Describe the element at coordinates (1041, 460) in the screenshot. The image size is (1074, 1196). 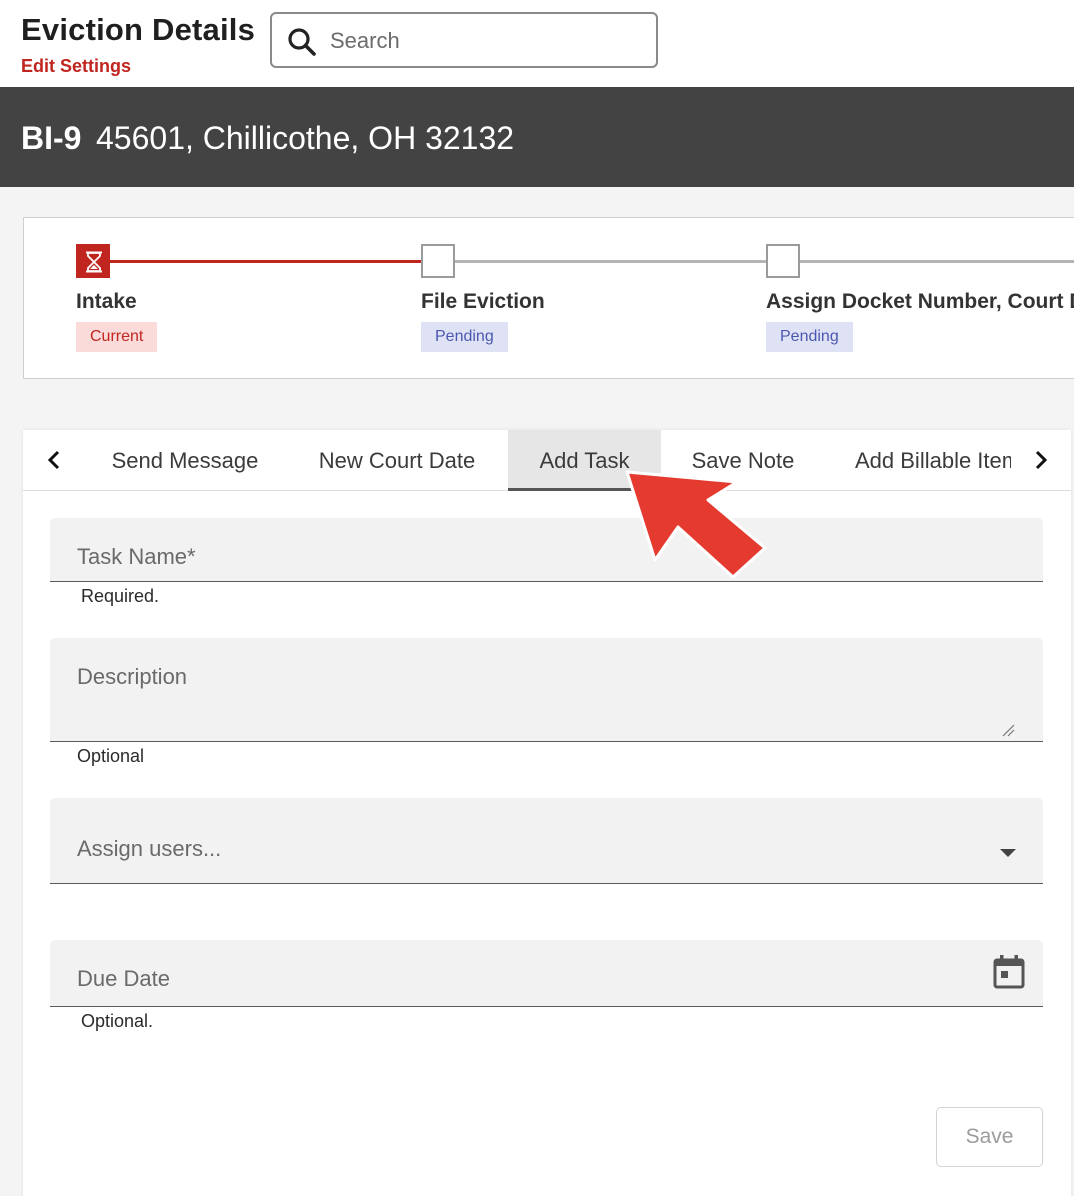
I see `chevron-right-icon` at that location.